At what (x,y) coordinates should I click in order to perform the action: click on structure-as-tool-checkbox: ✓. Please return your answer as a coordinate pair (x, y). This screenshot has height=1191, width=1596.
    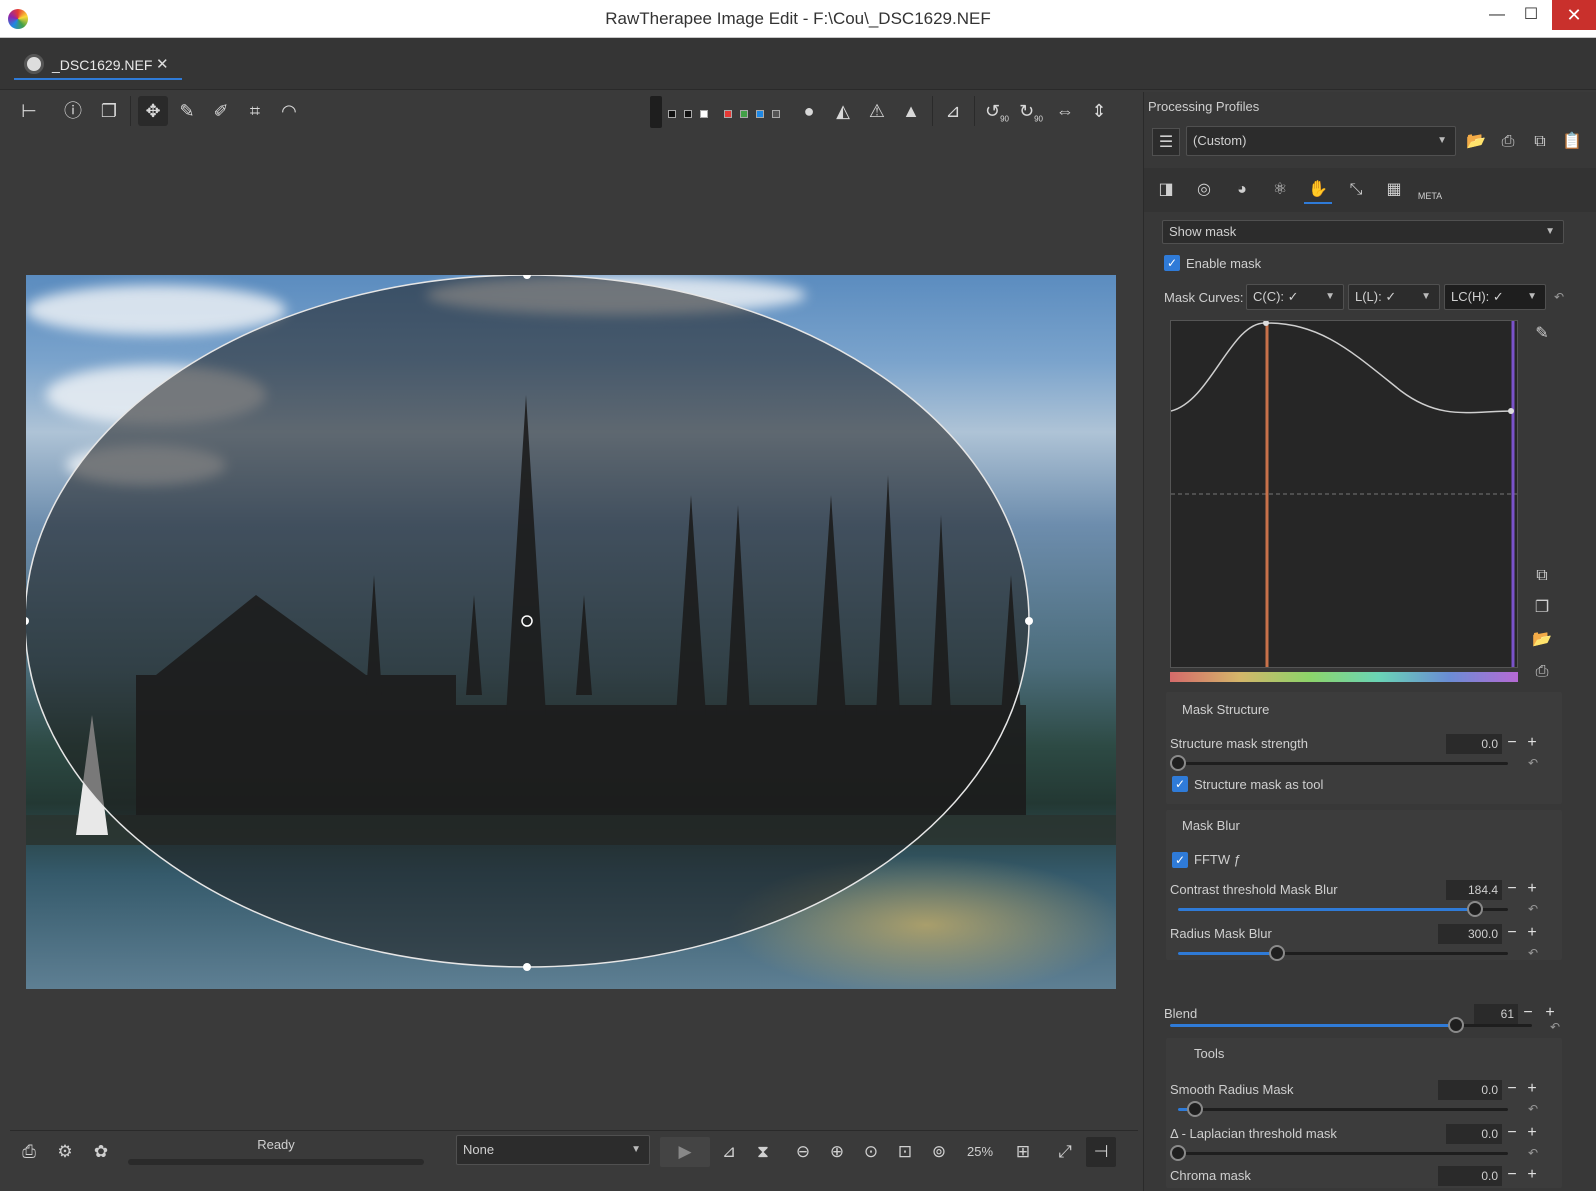
    Looking at the image, I should click on (1180, 784).